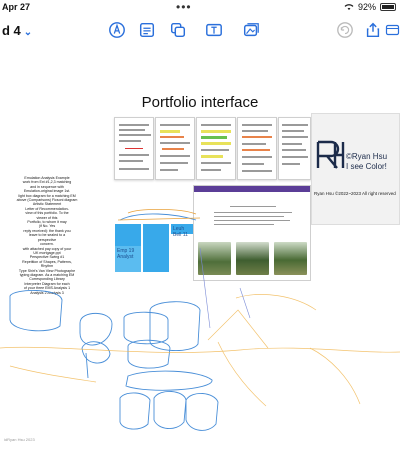 The height and width of the screenshot is (450, 400). What do you see at coordinates (252, 189) in the screenshot?
I see `page-header-band` at bounding box center [252, 189].